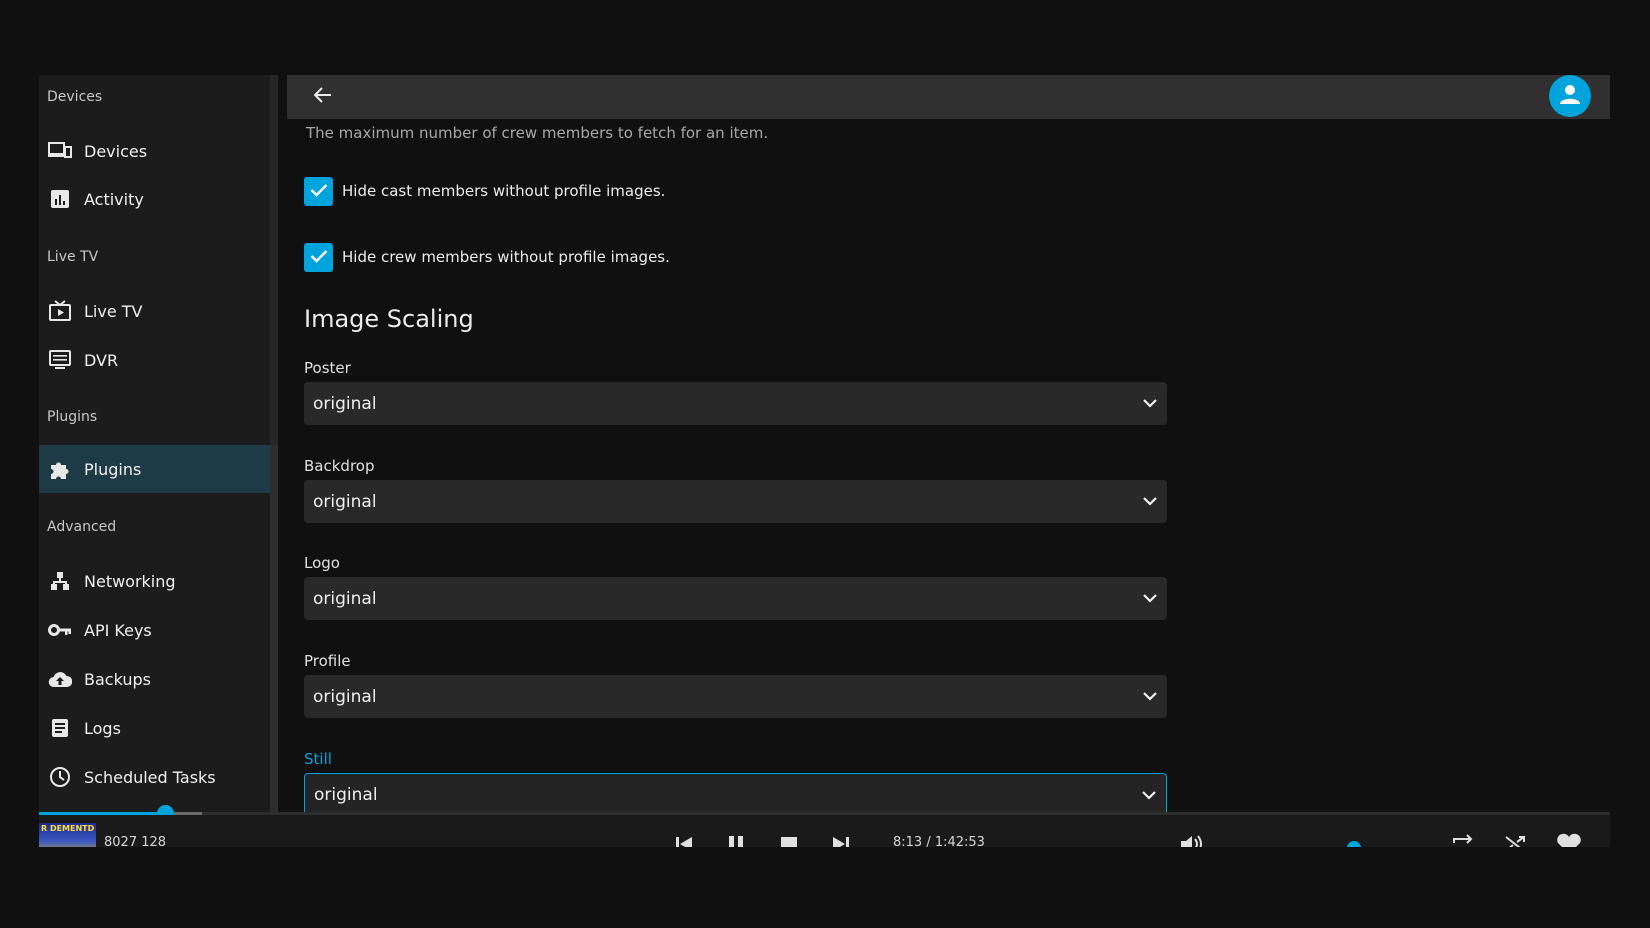 The height and width of the screenshot is (928, 1650). I want to click on puzzle-icon, so click(60, 469).